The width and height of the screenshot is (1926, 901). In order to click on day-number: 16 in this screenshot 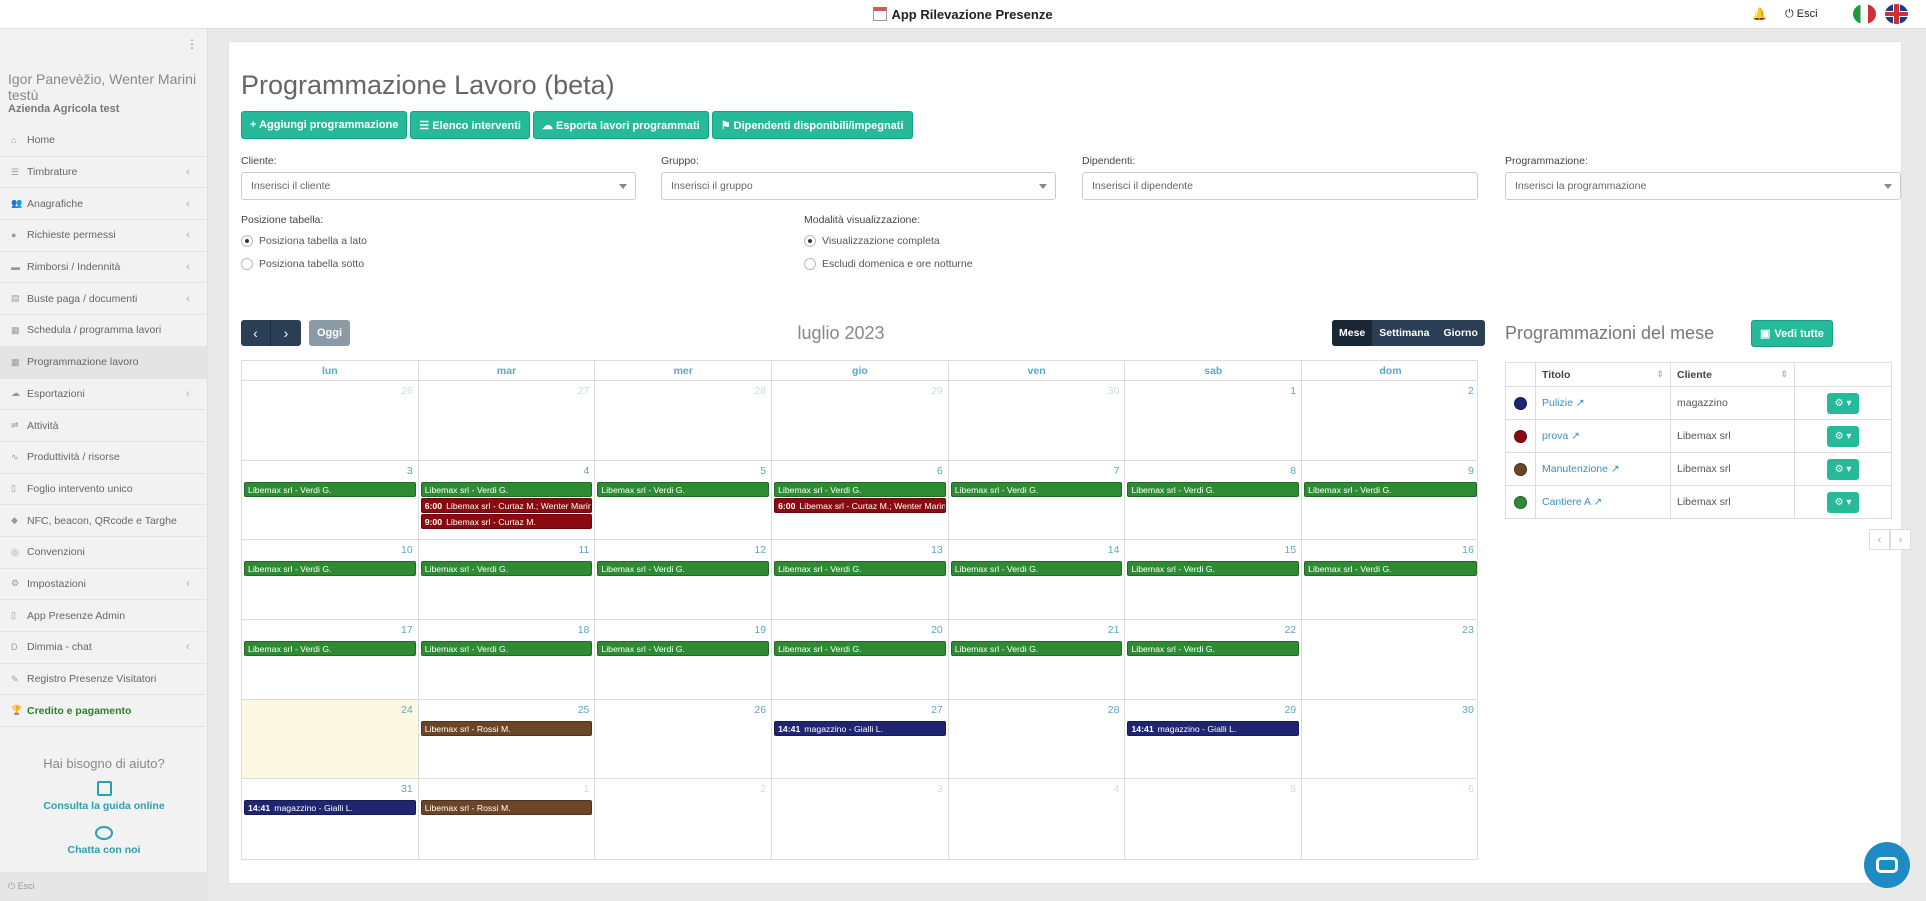, I will do `click(1468, 550)`.